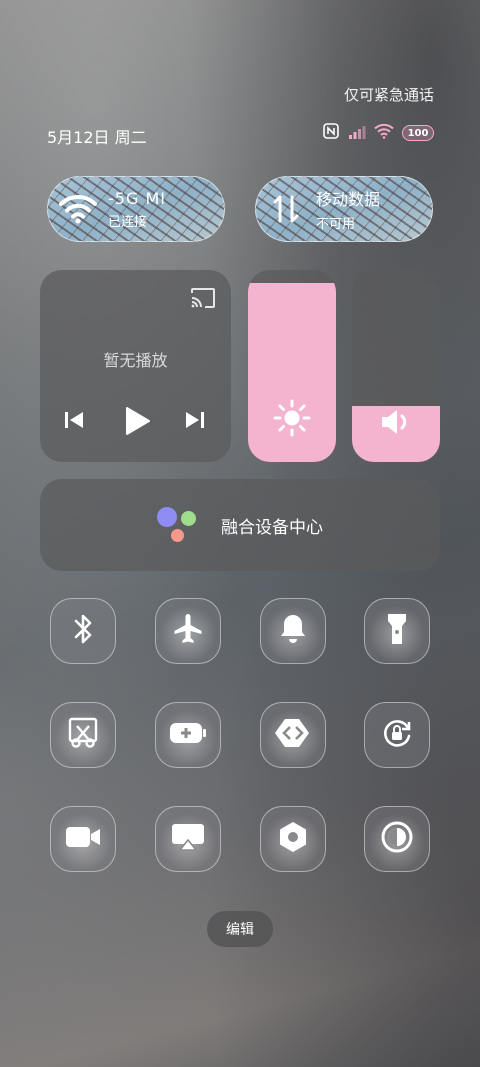 This screenshot has width=480, height=1067. What do you see at coordinates (292, 418) in the screenshot?
I see `sun-icon` at bounding box center [292, 418].